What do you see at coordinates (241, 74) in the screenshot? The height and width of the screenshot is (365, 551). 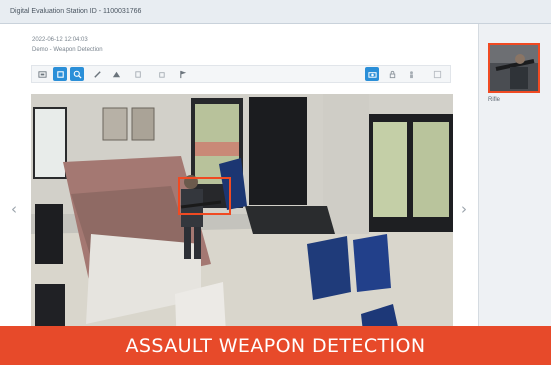 I see `image-toolbar` at bounding box center [241, 74].